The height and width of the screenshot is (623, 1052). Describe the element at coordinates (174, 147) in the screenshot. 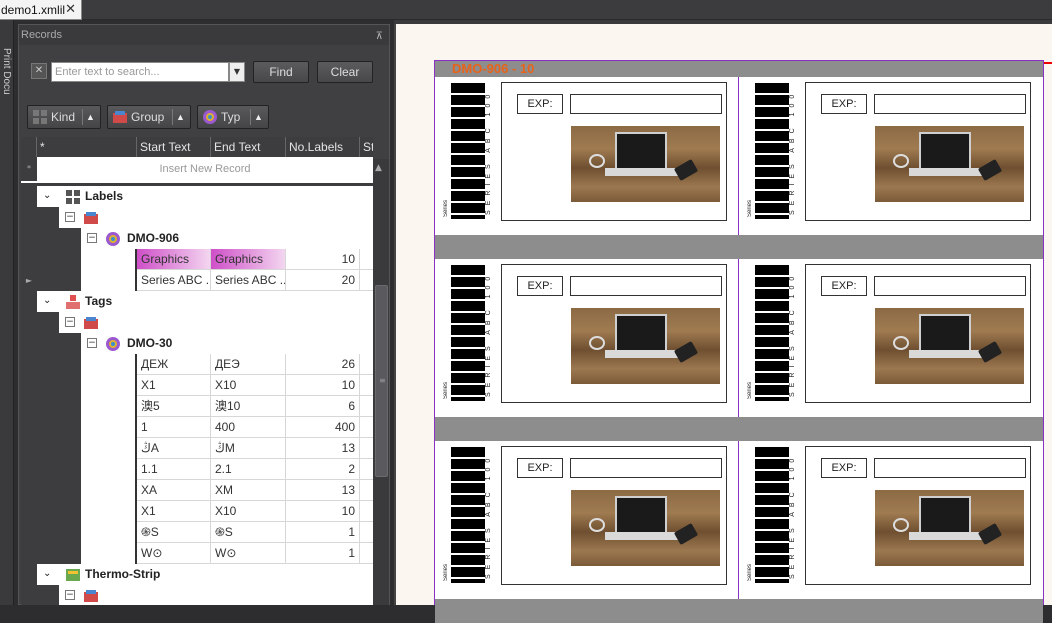

I see `column-header-start-text: Start Text` at that location.